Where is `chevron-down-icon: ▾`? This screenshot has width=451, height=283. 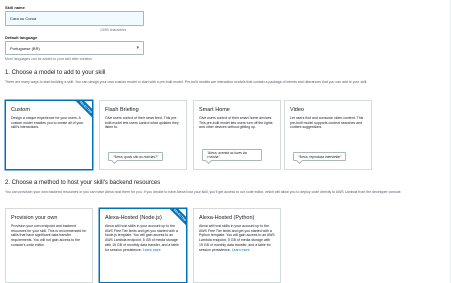
chevron-down-icon: ▾ is located at coordinates (137, 48).